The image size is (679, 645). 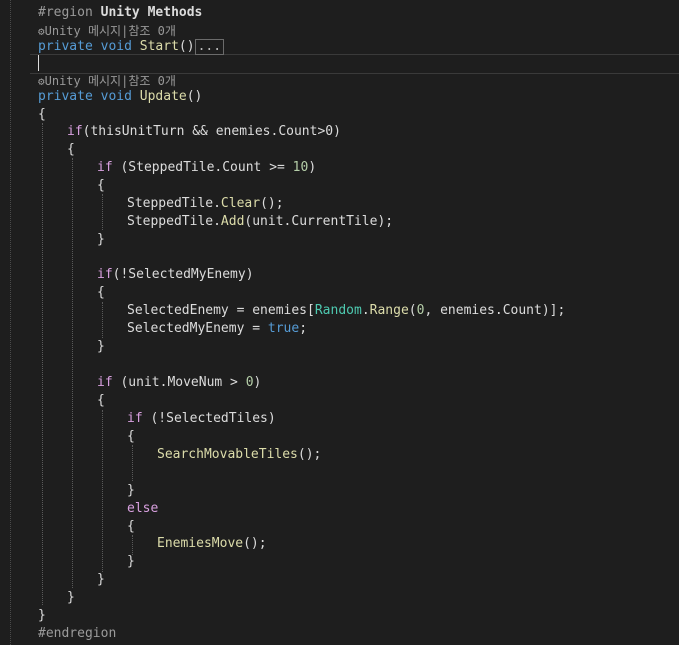 What do you see at coordinates (143, 508) in the screenshot?
I see `else-line: else` at bounding box center [143, 508].